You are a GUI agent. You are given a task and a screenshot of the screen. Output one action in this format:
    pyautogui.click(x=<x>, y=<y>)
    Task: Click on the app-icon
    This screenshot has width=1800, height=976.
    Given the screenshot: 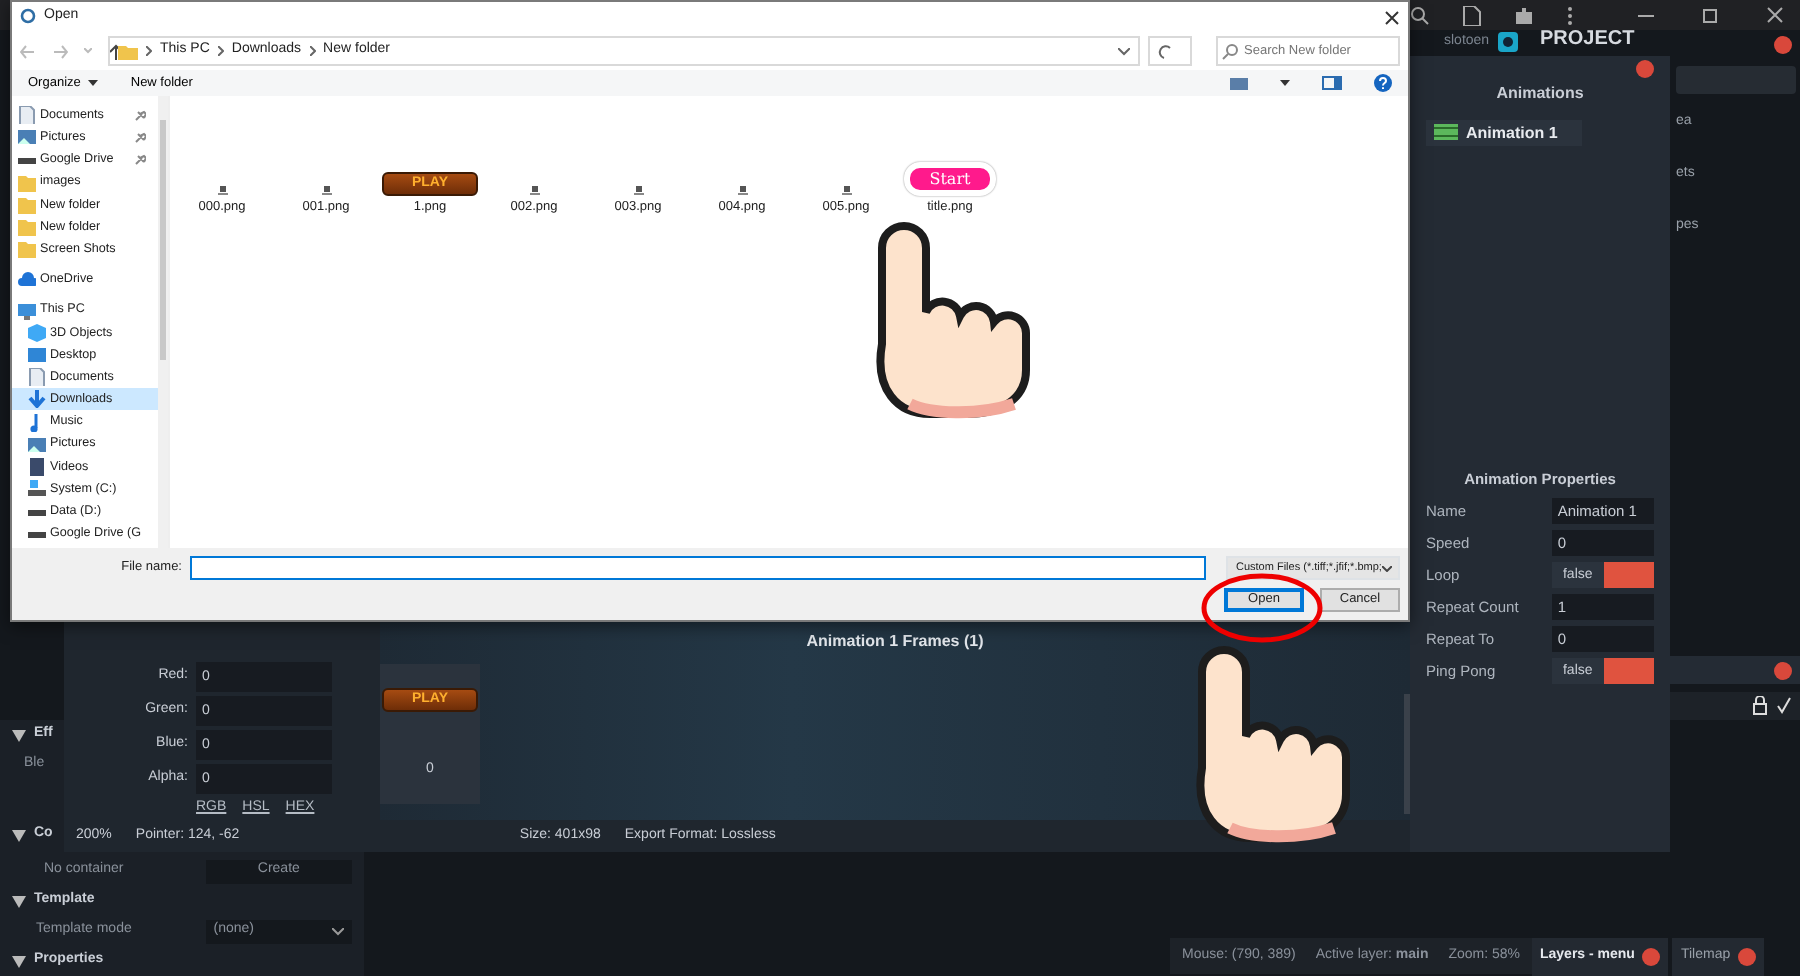 What is the action you would take?
    pyautogui.click(x=28, y=16)
    